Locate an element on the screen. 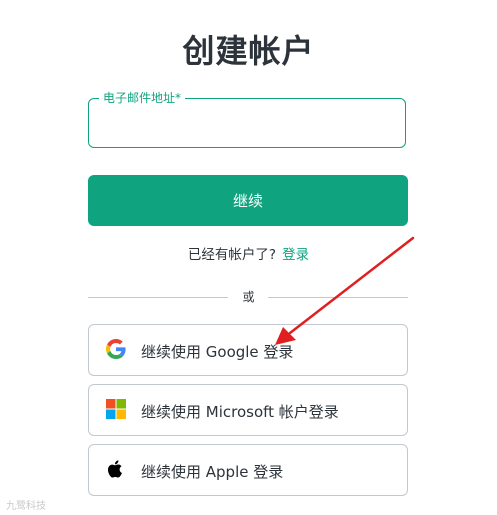  continue-button: 继续 is located at coordinates (248, 200).